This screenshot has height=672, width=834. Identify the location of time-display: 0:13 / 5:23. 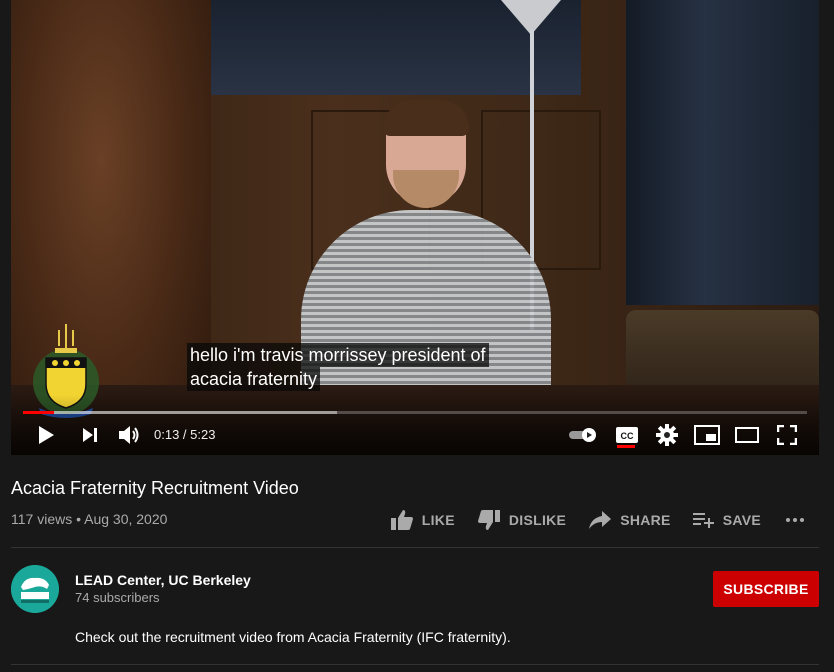
(185, 434).